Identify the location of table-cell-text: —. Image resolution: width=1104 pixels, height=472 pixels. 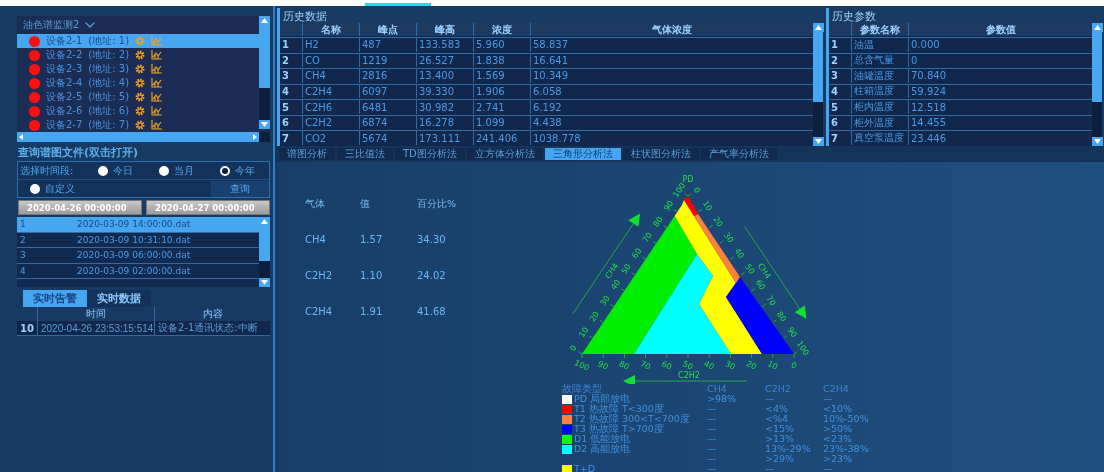
(828, 399).